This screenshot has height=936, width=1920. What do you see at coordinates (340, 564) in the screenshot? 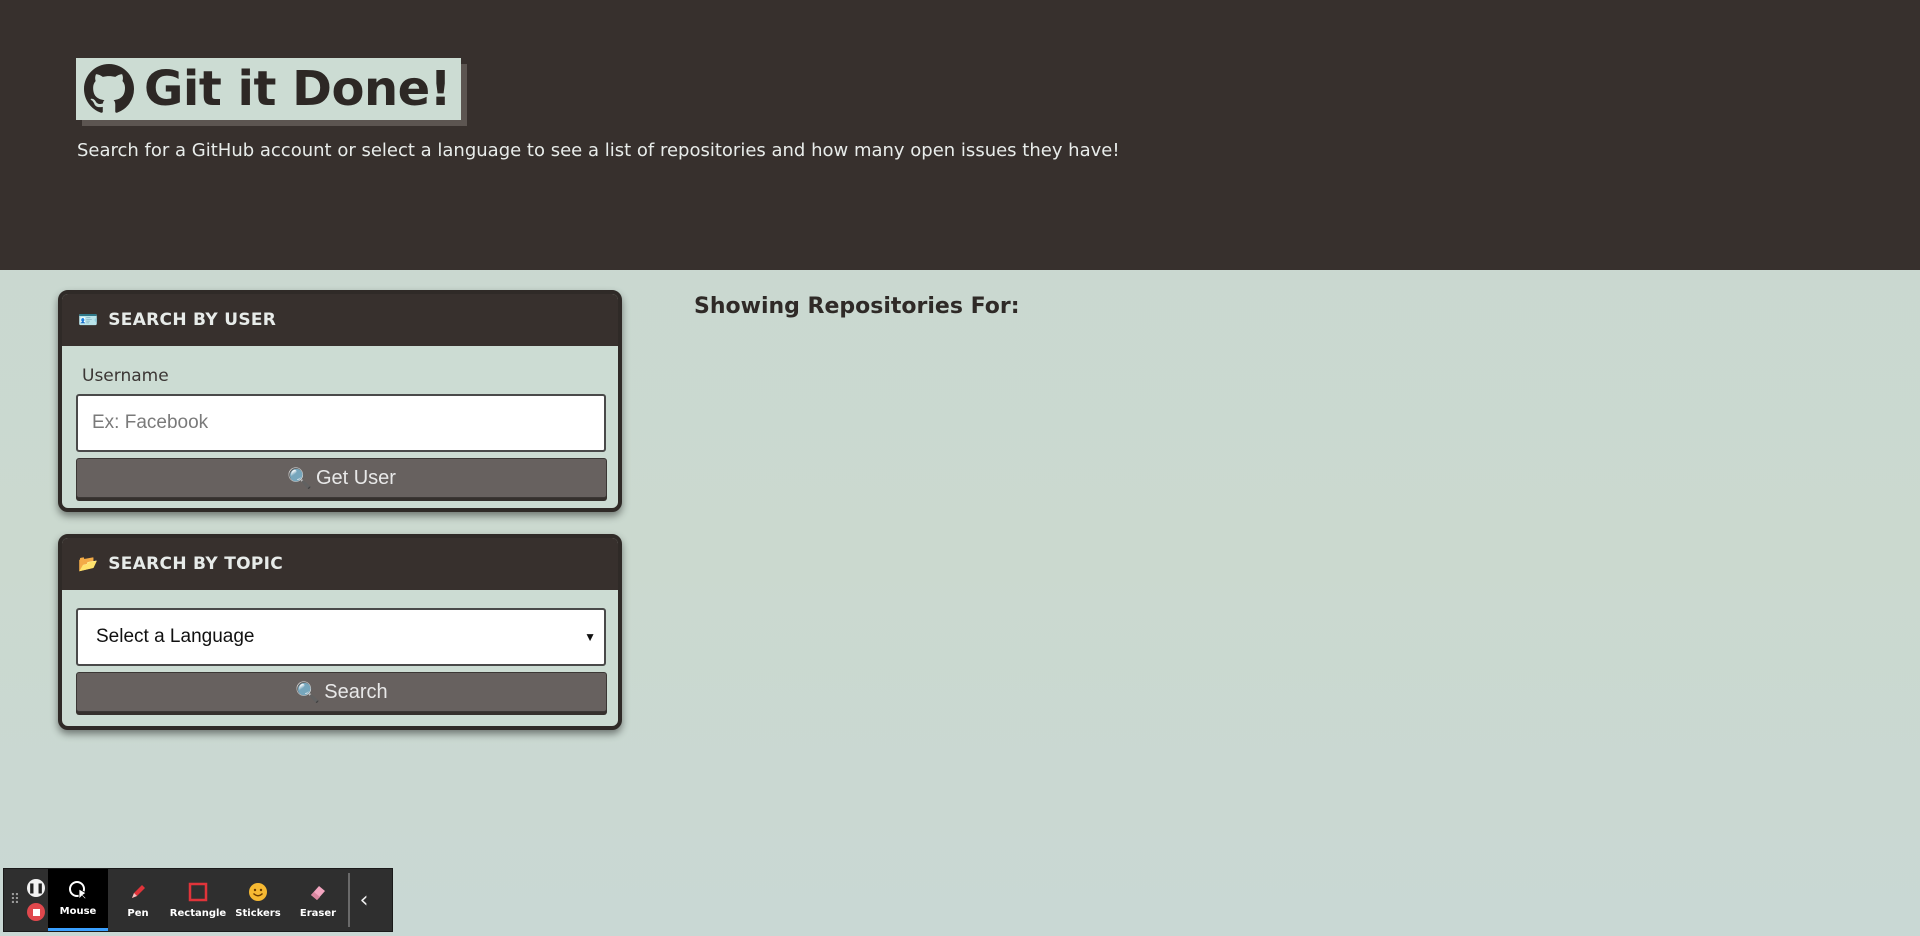
I see `card-header: 📂 SEARCH BY TOPIC` at bounding box center [340, 564].